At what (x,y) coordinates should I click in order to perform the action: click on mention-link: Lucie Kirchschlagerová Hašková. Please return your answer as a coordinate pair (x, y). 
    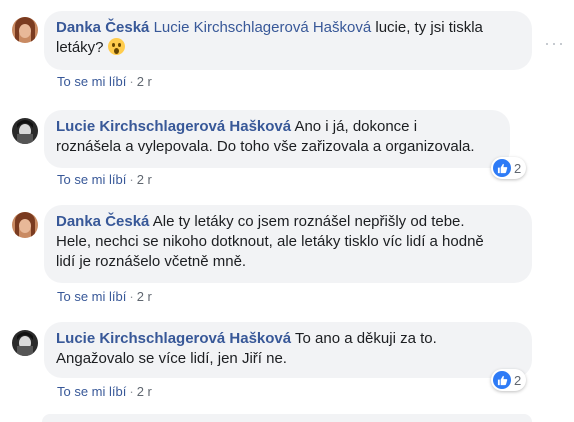
    Looking at the image, I should click on (263, 27).